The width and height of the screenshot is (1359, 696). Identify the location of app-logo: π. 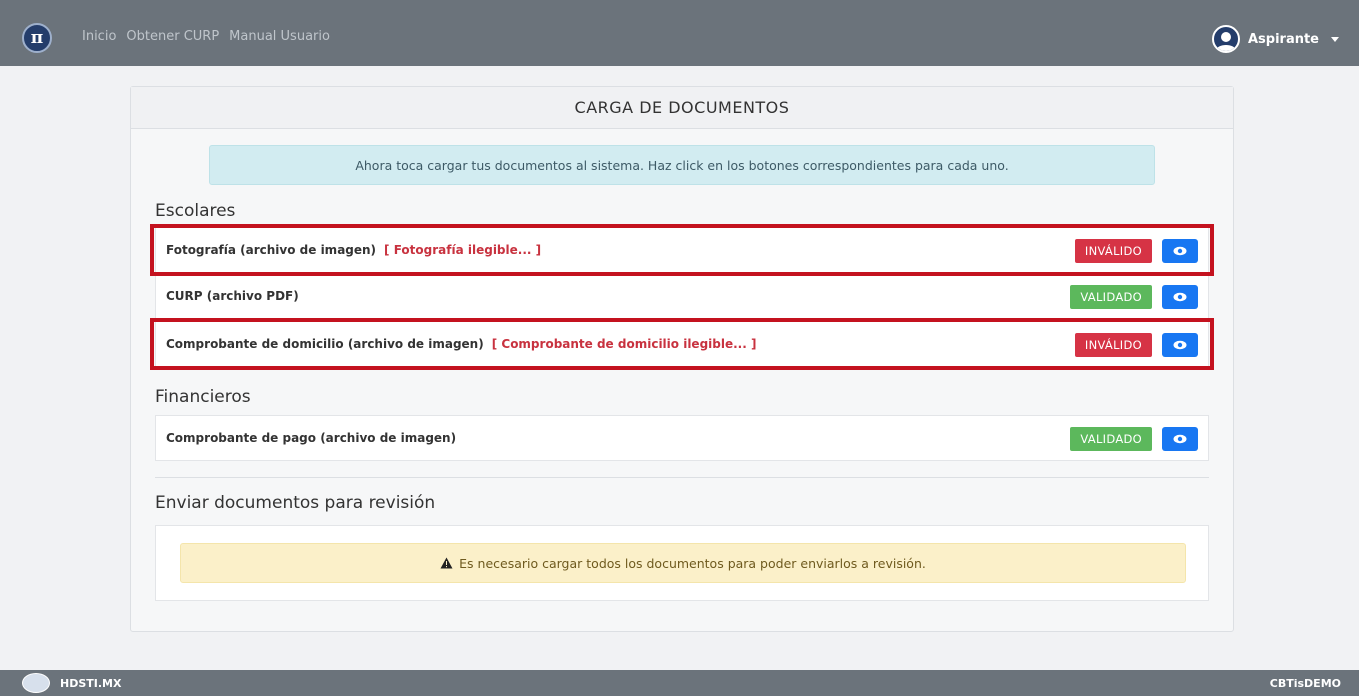
(37, 38).